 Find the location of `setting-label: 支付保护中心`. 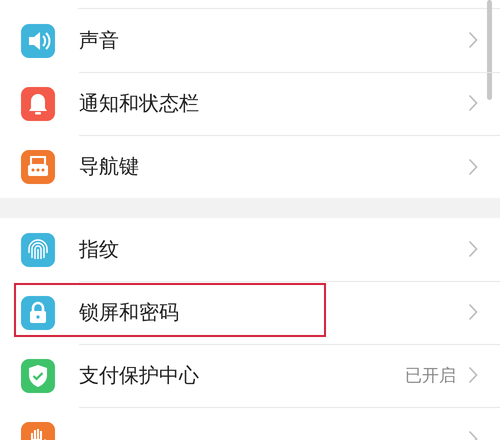

setting-label: 支付保护中心 is located at coordinates (242, 375).